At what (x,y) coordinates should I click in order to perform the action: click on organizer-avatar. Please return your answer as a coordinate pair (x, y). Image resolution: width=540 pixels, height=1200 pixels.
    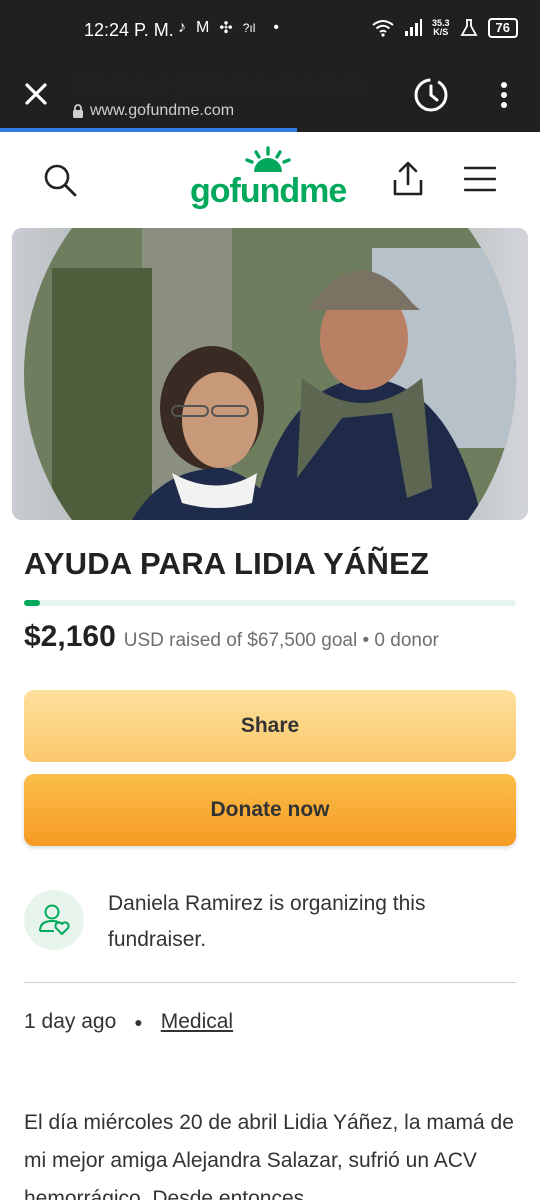
    Looking at the image, I should click on (54, 920).